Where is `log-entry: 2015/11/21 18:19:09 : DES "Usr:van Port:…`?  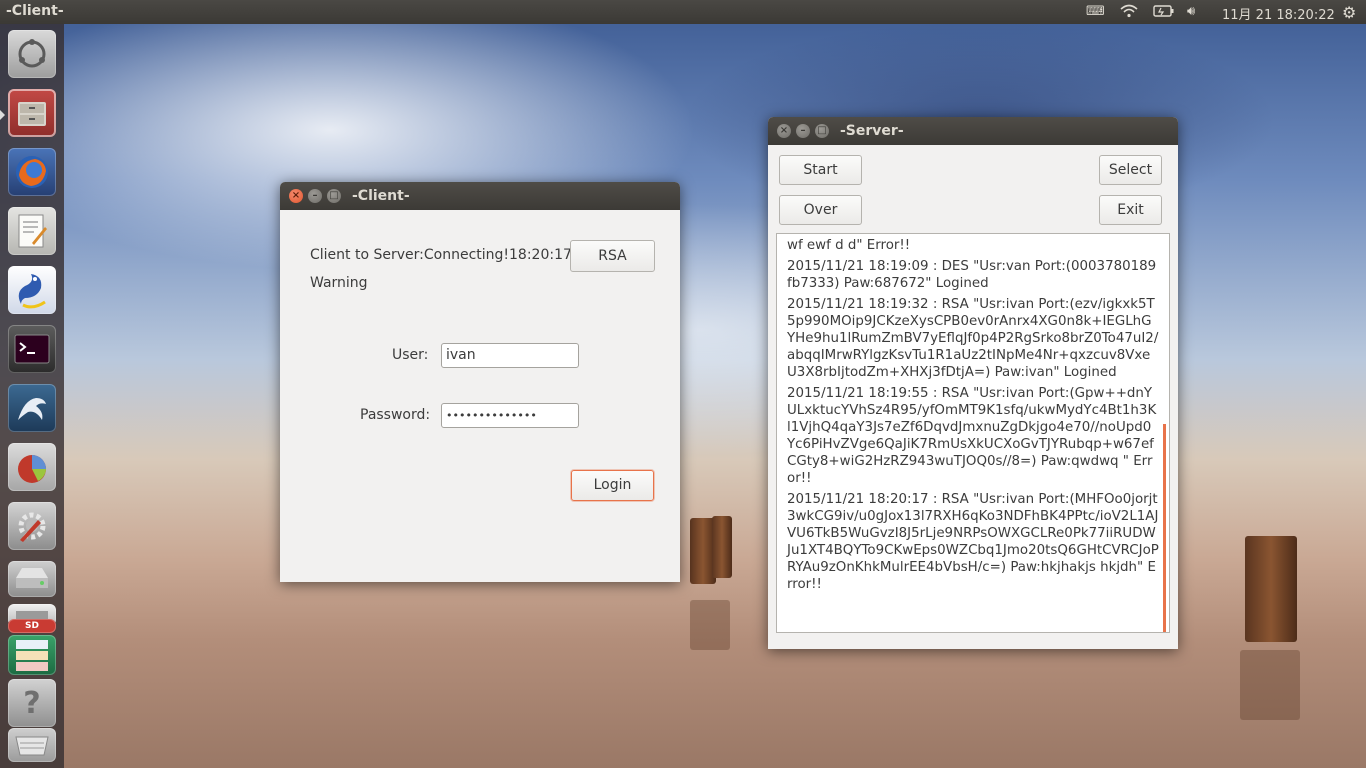
log-entry: 2015/11/21 18:19:09 : DES "Usr:van Port:… is located at coordinates (972, 275).